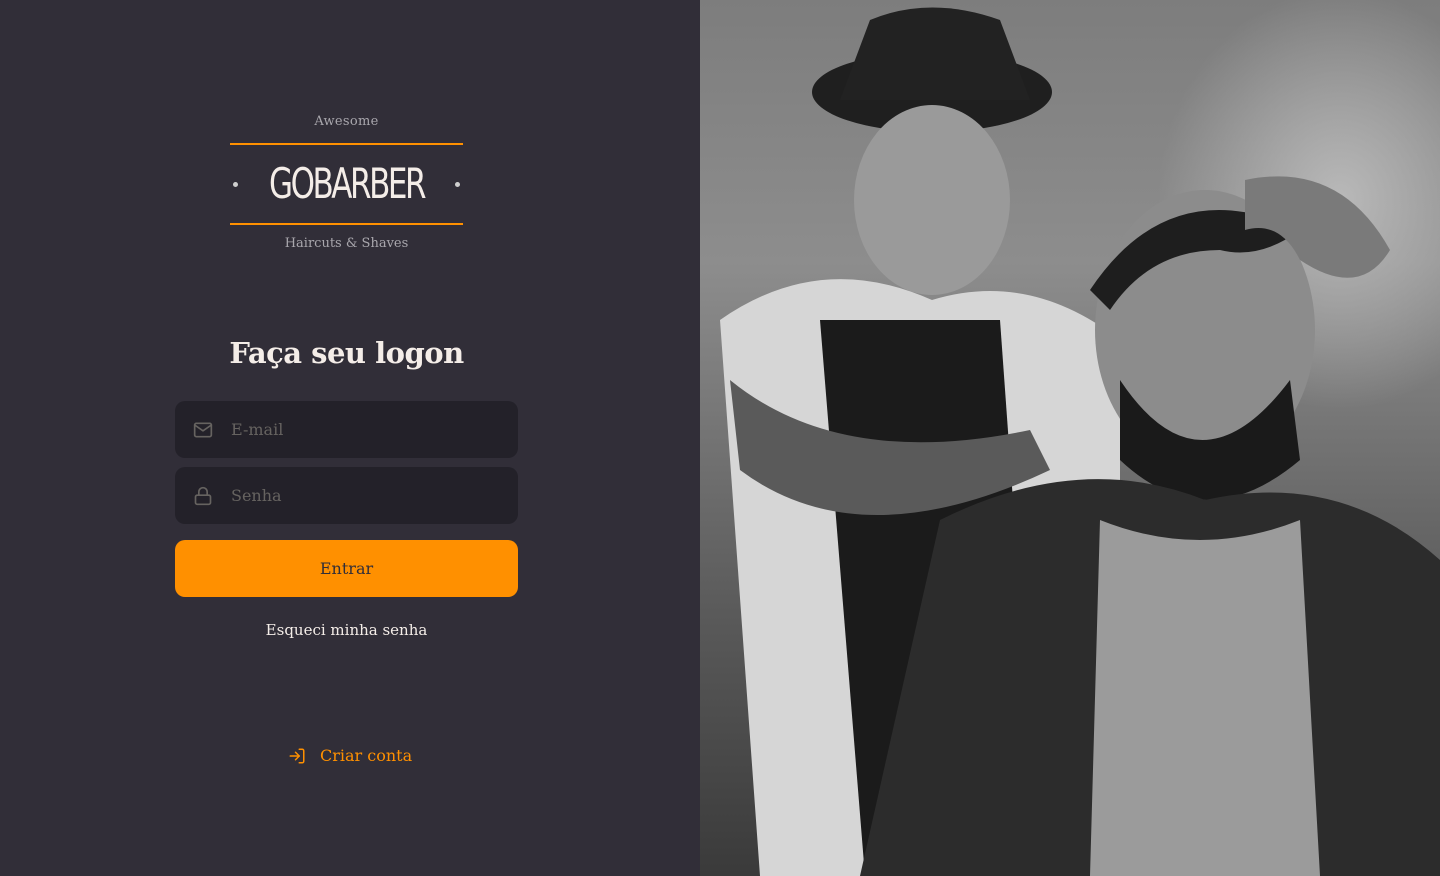  What do you see at coordinates (235, 184) in the screenshot?
I see `logo-left-dot` at bounding box center [235, 184].